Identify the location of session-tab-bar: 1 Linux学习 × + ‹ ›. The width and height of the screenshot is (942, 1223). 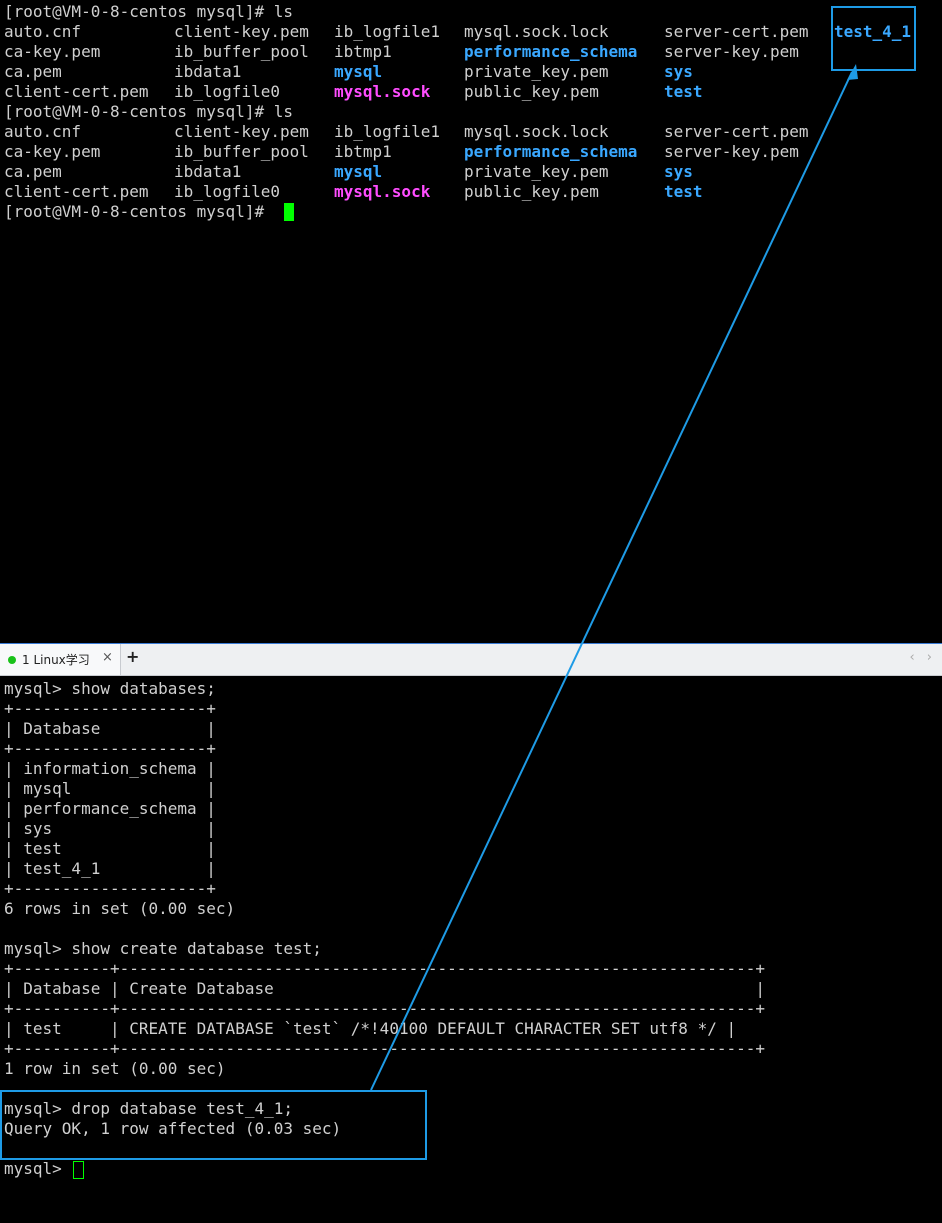
(471, 660).